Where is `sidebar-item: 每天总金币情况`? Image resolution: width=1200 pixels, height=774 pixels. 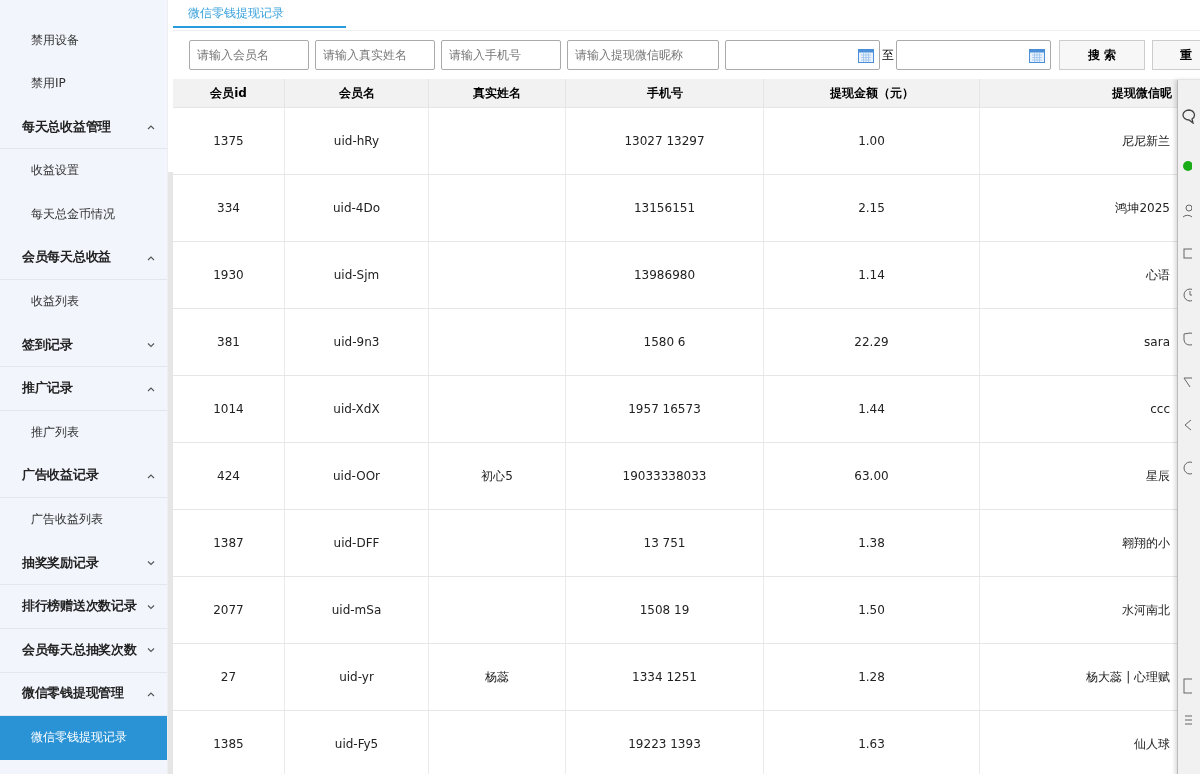 sidebar-item: 每天总金币情况 is located at coordinates (83, 214).